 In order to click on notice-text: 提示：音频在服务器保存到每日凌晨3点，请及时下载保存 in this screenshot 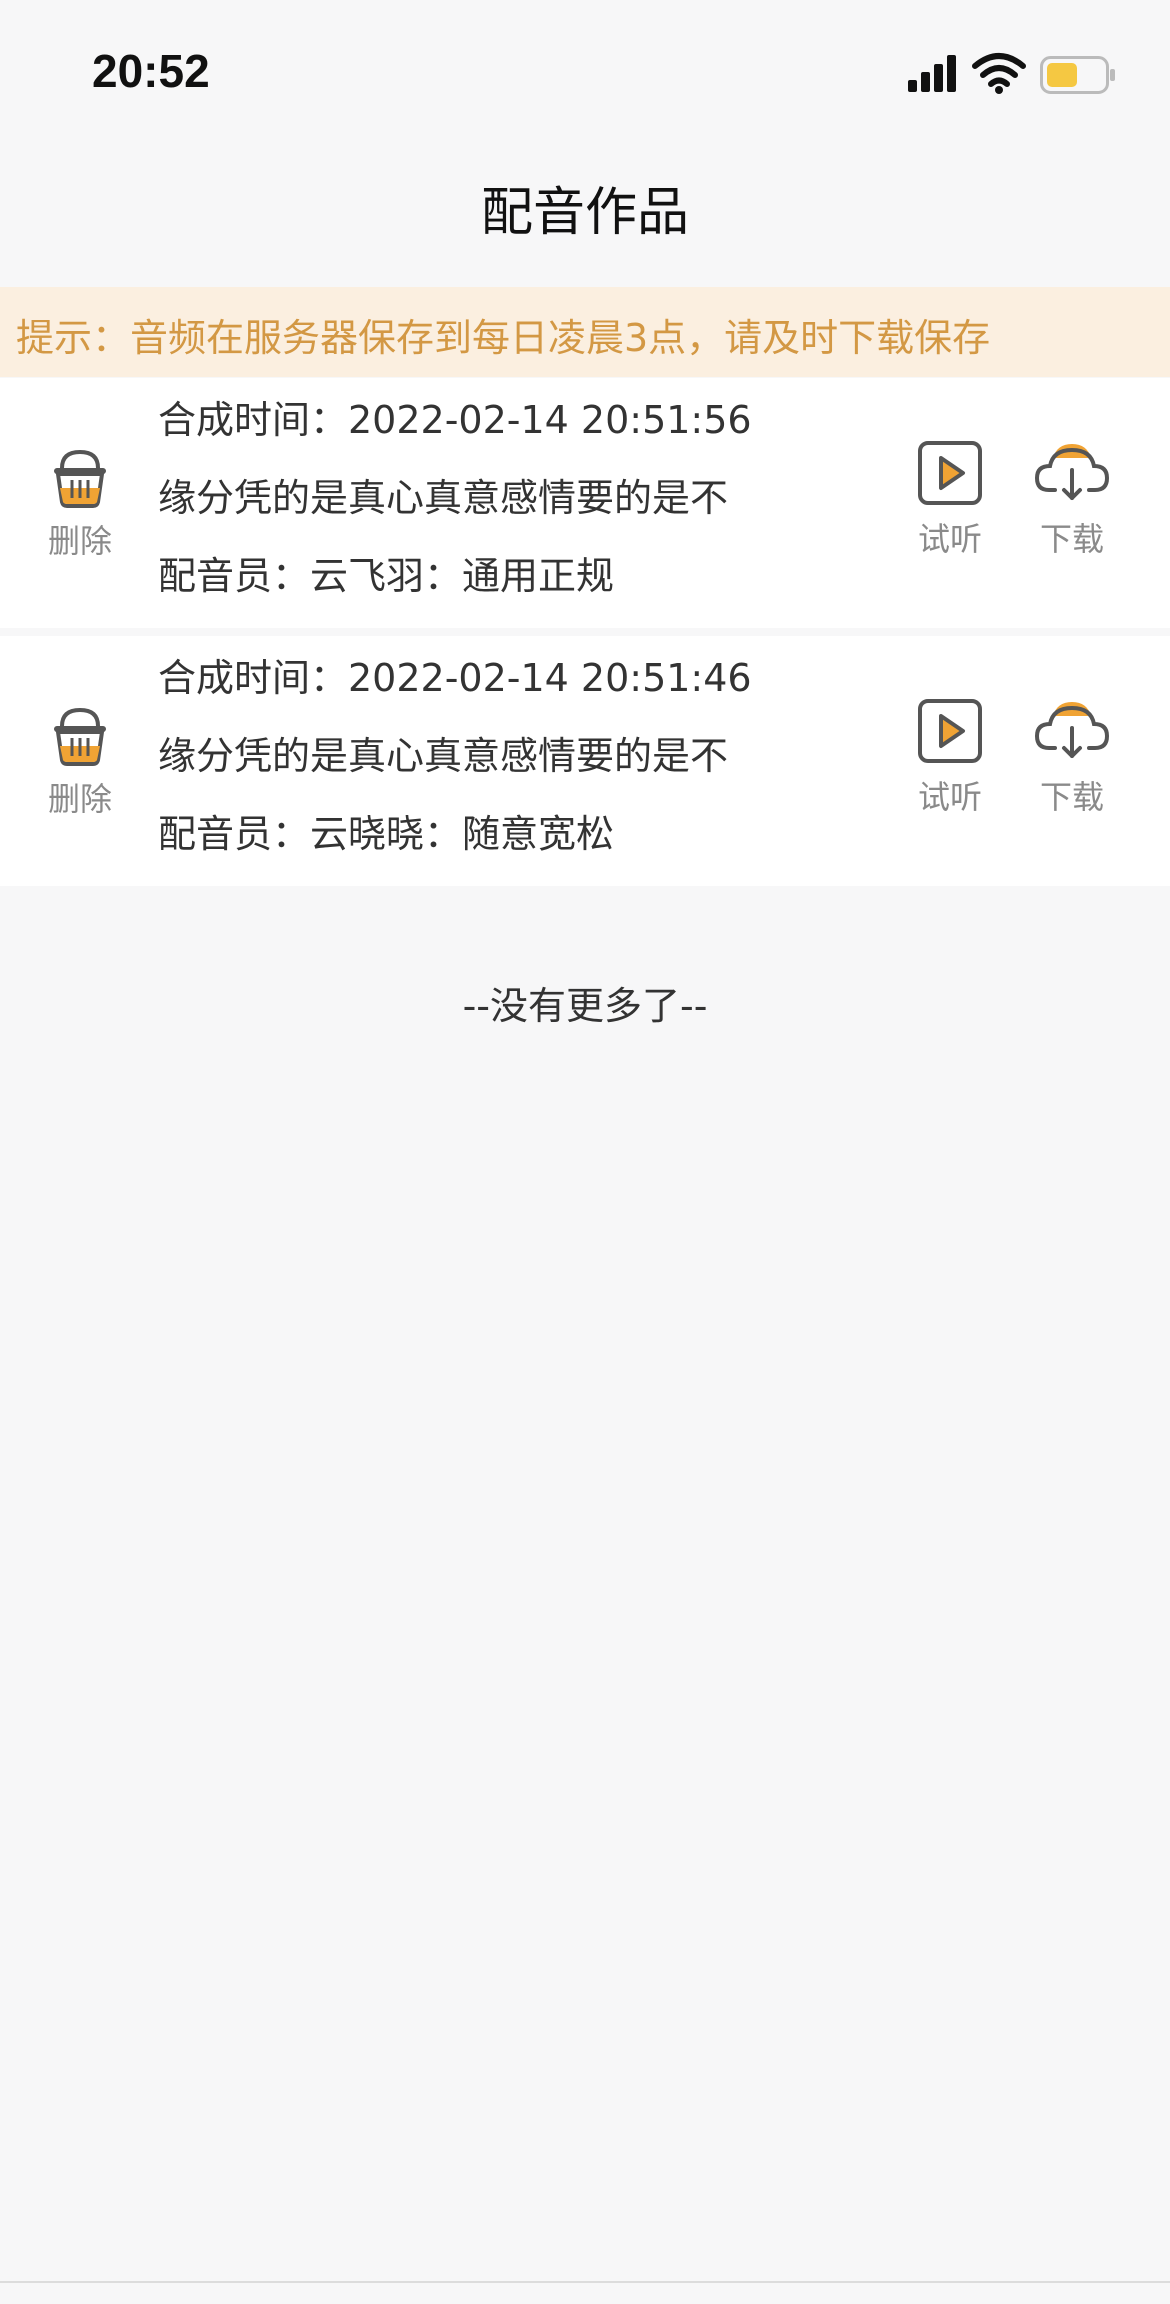, I will do `click(503, 338)`.